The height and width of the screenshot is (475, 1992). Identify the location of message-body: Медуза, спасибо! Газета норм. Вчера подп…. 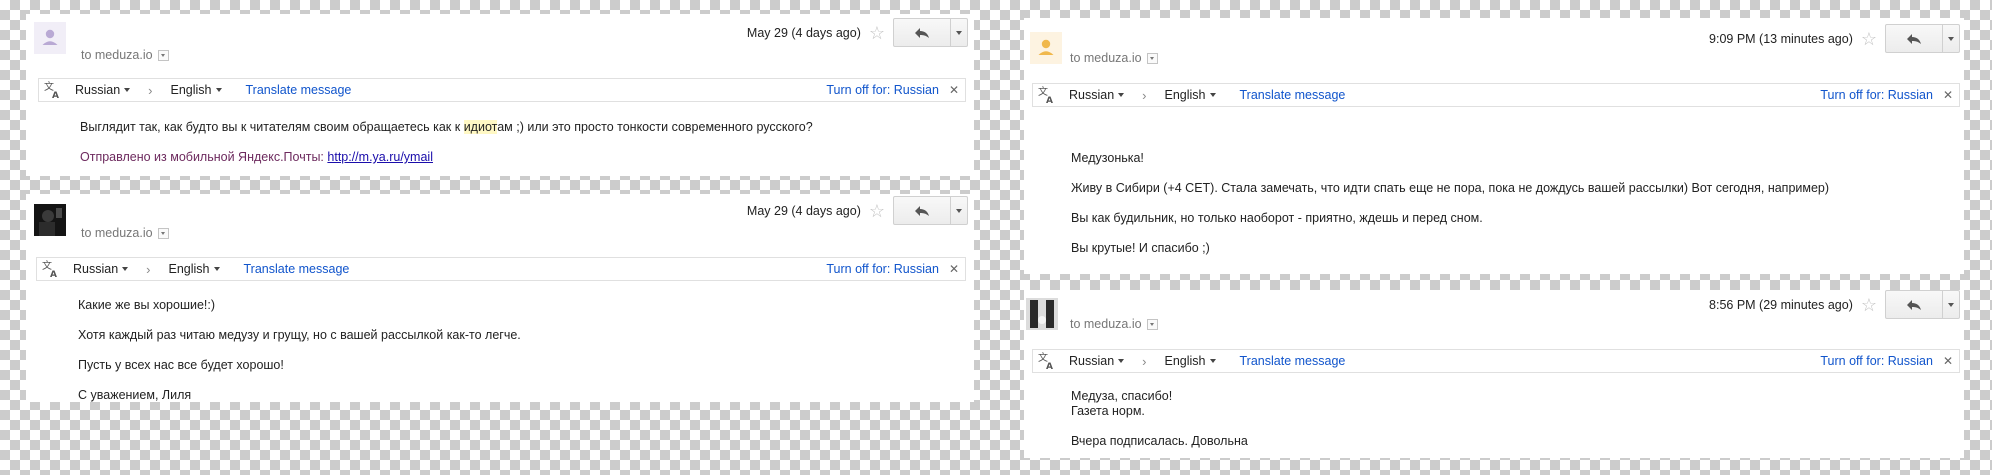
(1507, 419).